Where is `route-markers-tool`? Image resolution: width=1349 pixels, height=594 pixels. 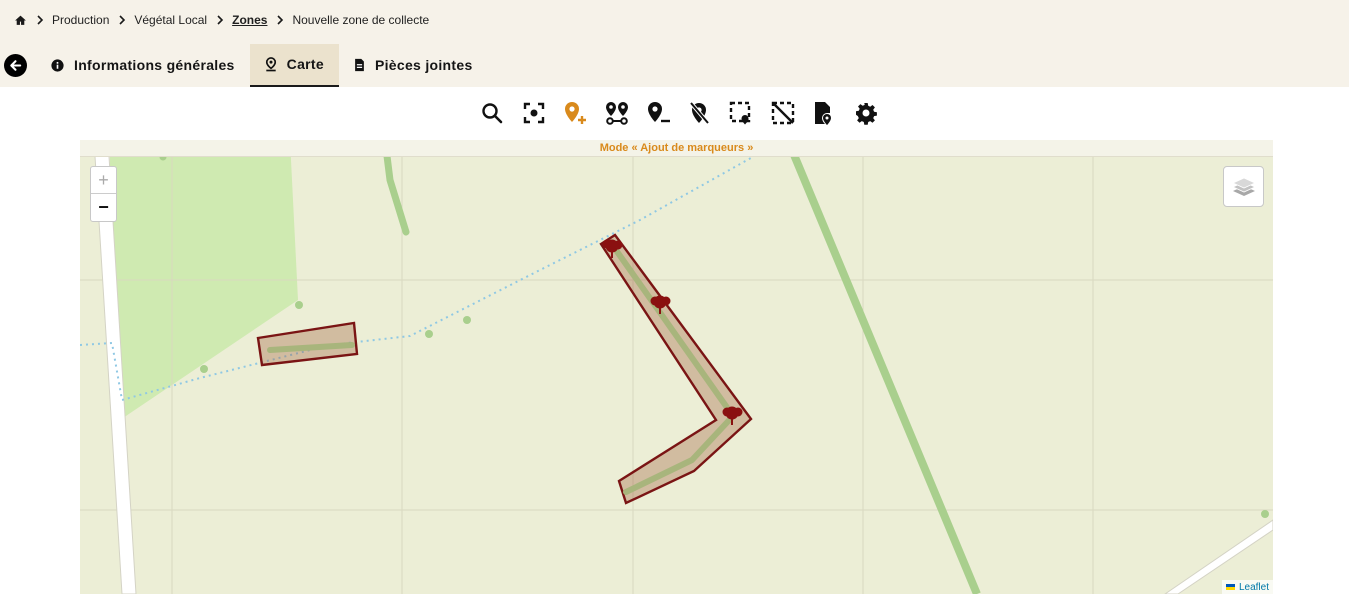 route-markers-tool is located at coordinates (617, 113).